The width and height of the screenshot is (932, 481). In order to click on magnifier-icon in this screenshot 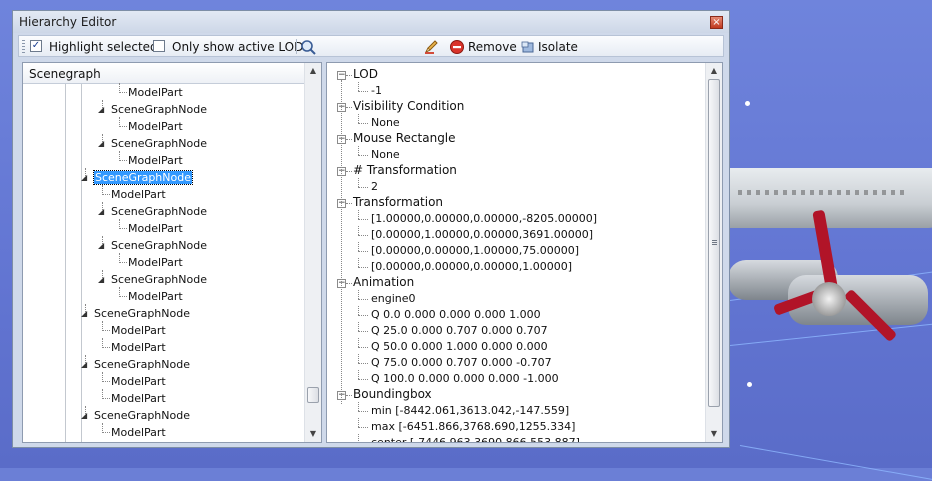, I will do `click(308, 47)`.